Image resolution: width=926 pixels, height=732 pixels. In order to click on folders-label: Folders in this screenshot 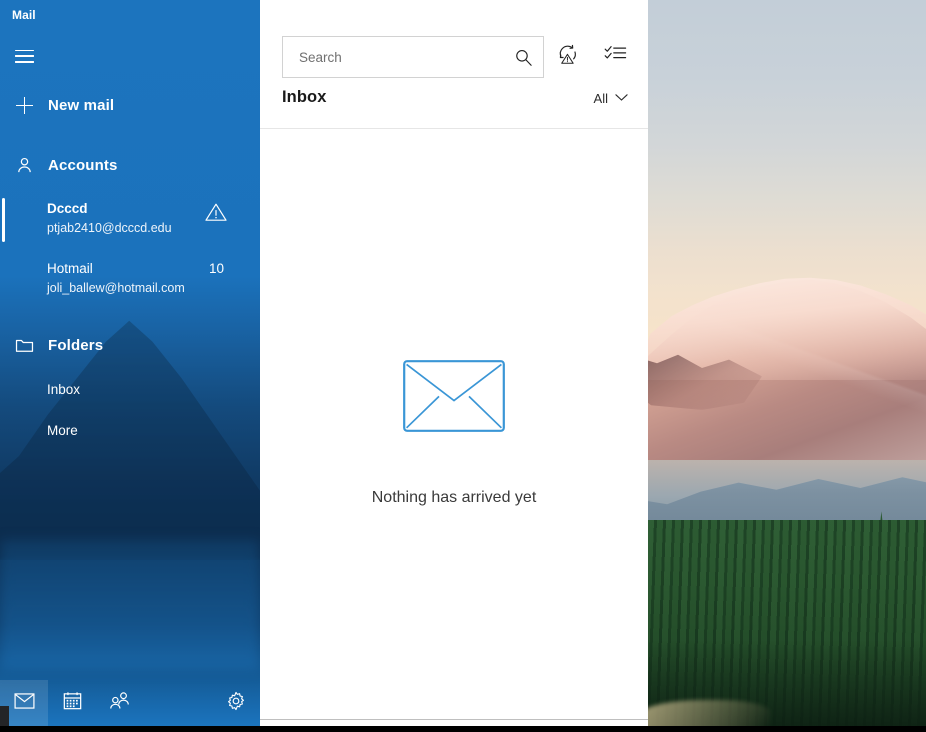, I will do `click(76, 345)`.